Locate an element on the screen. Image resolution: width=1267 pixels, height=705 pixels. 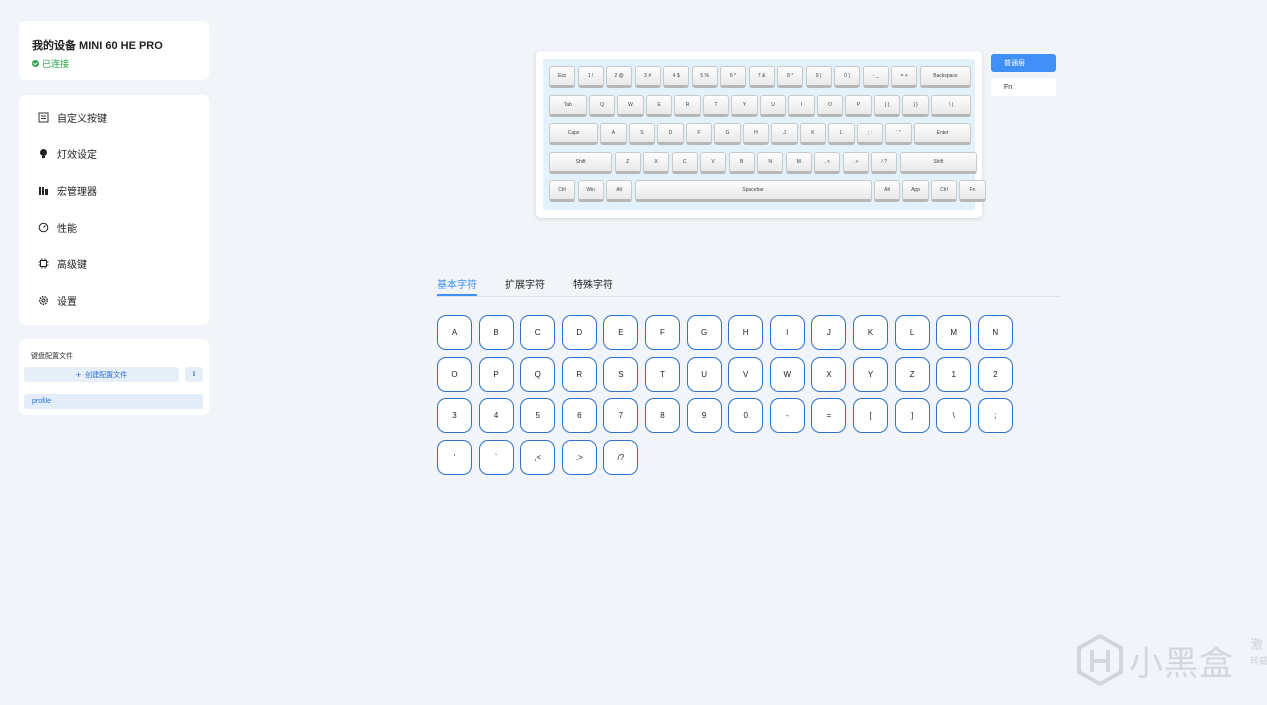
char-key: ,< is located at coordinates (538, 457).